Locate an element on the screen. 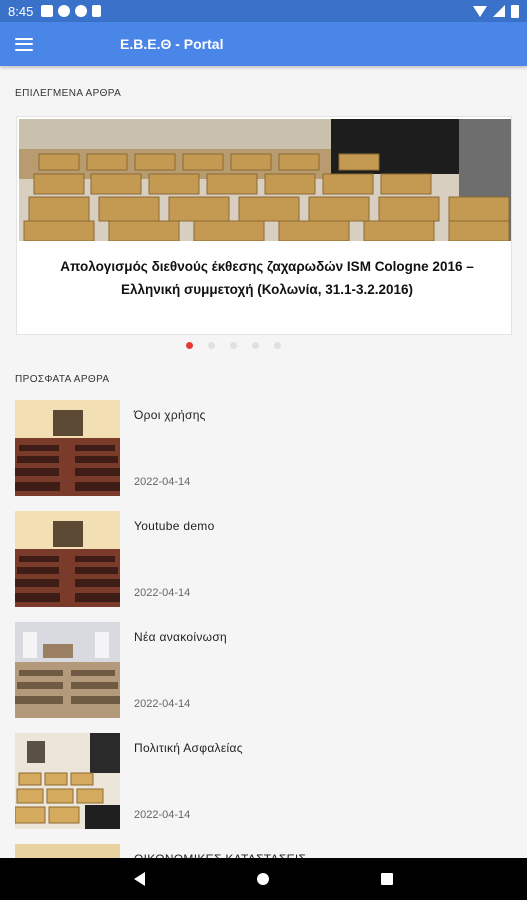 The width and height of the screenshot is (527, 900). list-item: Νέα ανακοίνωση 2022-04-14 is located at coordinates (263, 672).